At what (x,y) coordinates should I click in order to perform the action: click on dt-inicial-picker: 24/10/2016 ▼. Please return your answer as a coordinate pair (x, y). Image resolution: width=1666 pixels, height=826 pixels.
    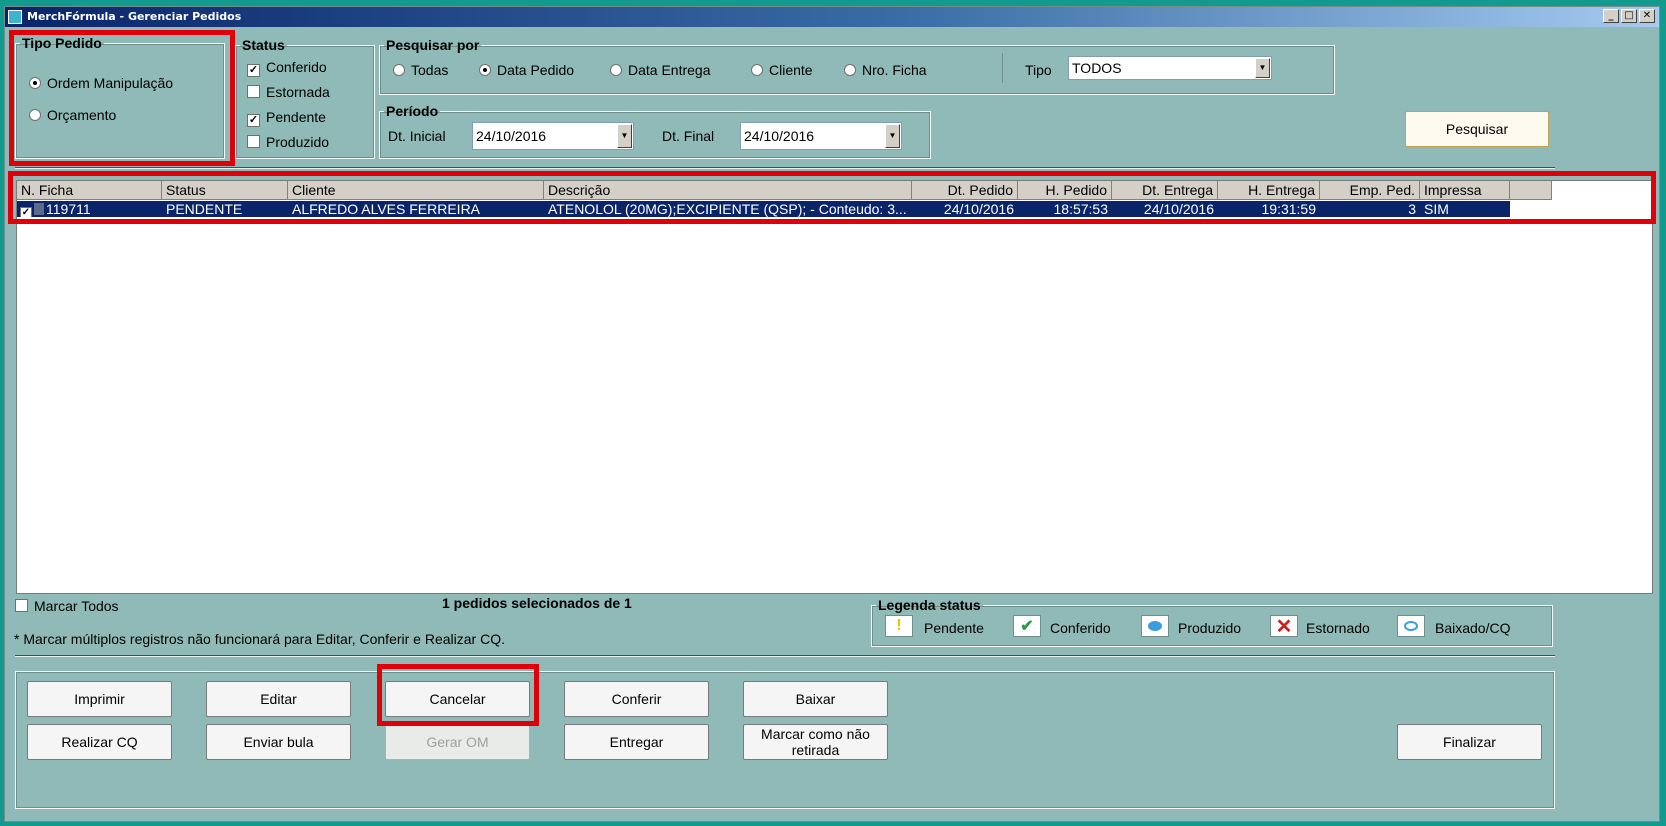
    Looking at the image, I should click on (553, 136).